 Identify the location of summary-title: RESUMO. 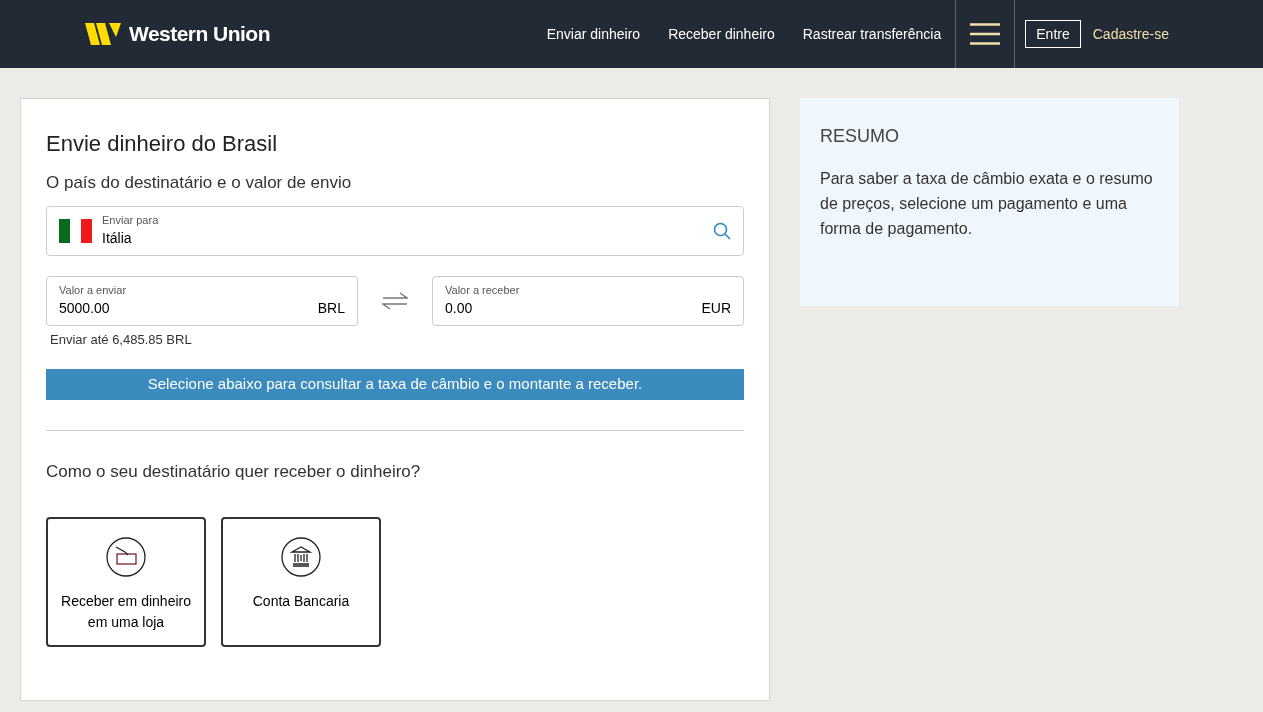
(860, 136).